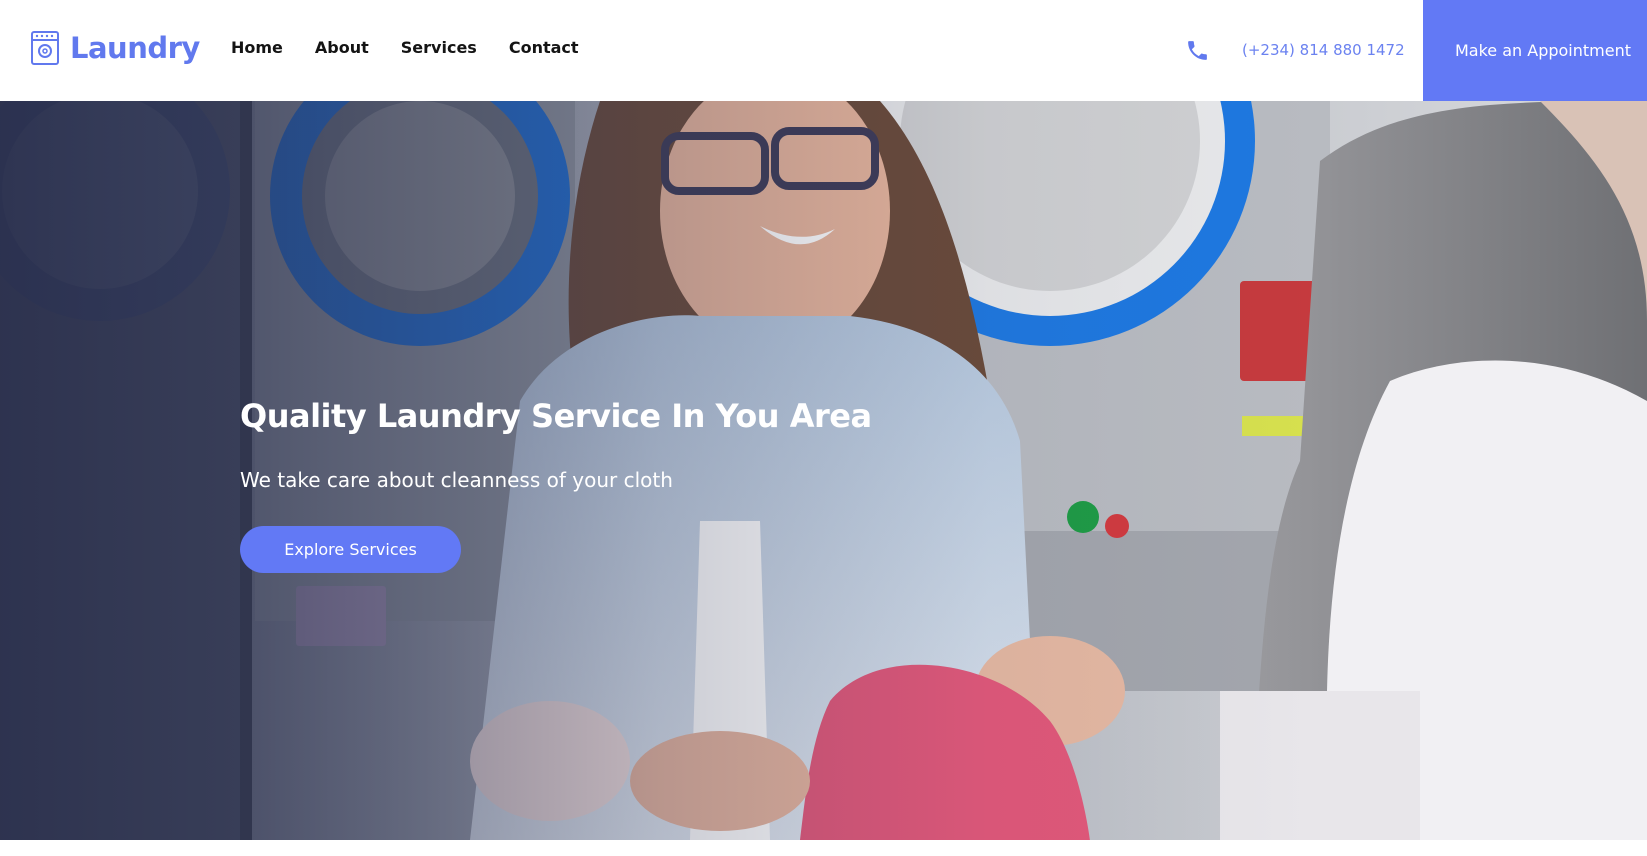 The image size is (1647, 856). What do you see at coordinates (45, 48) in the screenshot?
I see `washing-machine-icon` at bounding box center [45, 48].